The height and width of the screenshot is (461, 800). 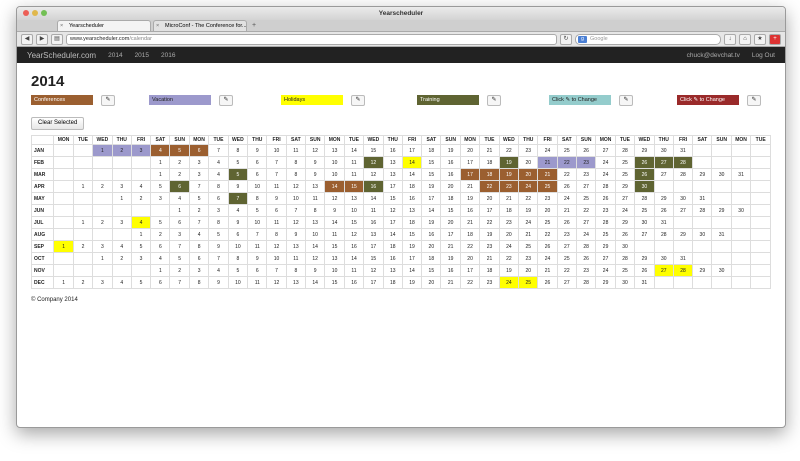 I want to click on tab-yearscheduler: × Yearscheduler, so click(x=104, y=25).